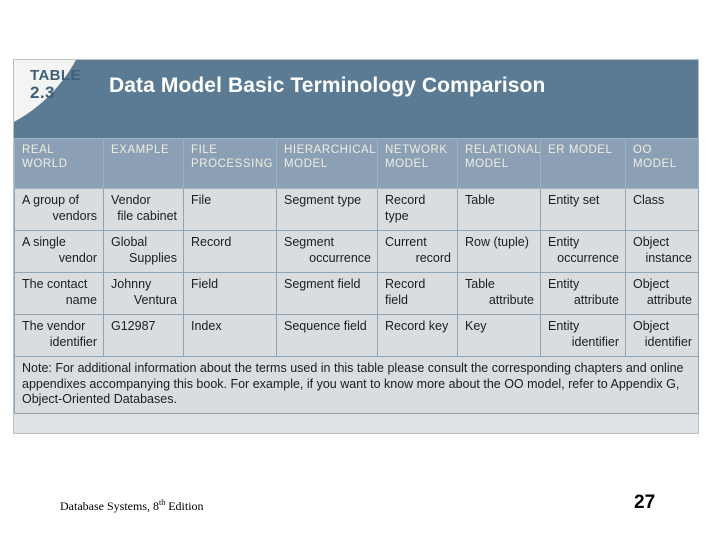  Describe the element at coordinates (45, 164) in the screenshot. I see `column-header-line2: WORLD` at that location.